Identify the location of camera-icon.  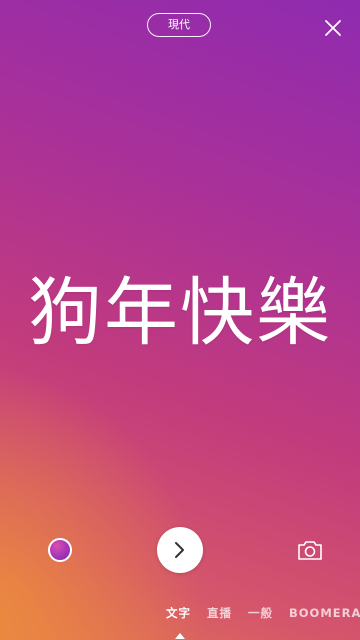
(310, 550).